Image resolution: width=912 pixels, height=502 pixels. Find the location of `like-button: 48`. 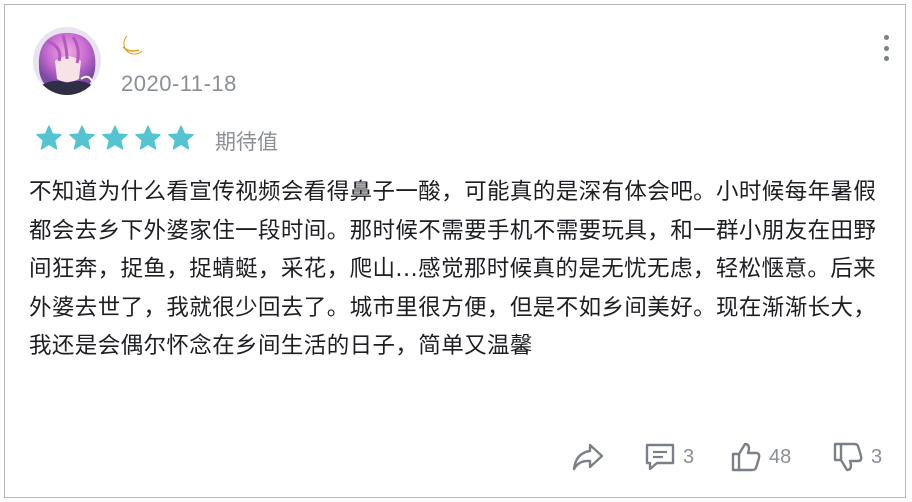

like-button: 48 is located at coordinates (760, 457).